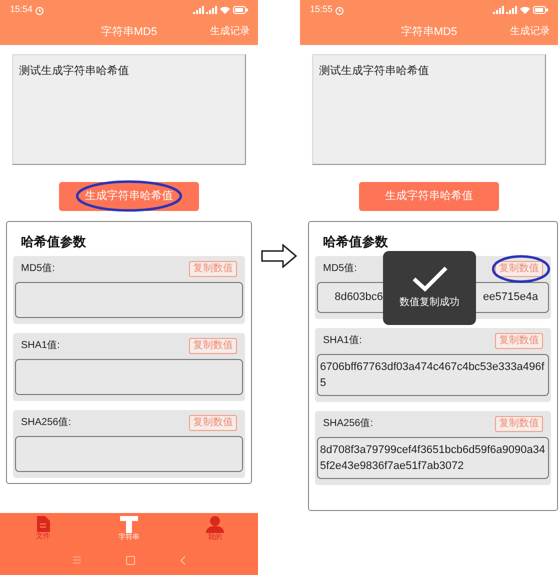  I want to click on back-icon, so click(183, 560).